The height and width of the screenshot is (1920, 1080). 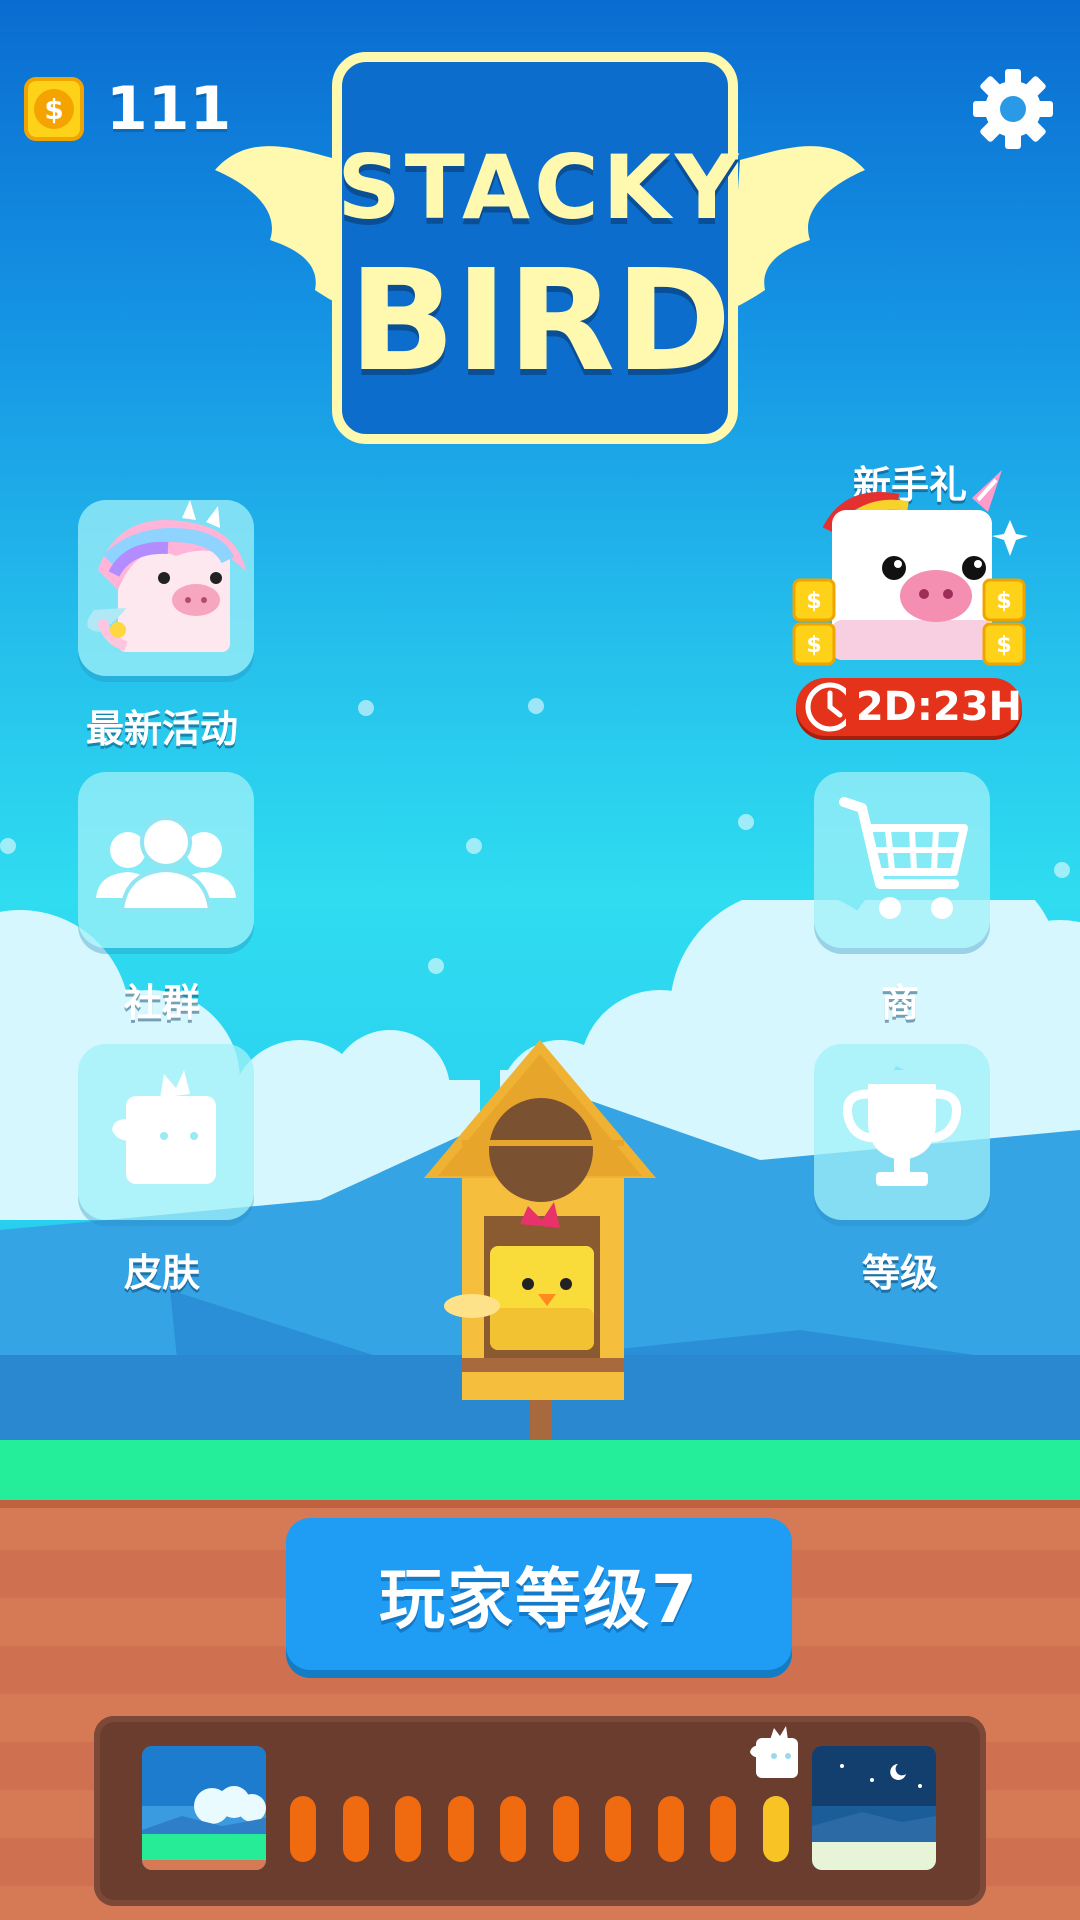 I want to click on gear-icon, so click(x=1013, y=109).